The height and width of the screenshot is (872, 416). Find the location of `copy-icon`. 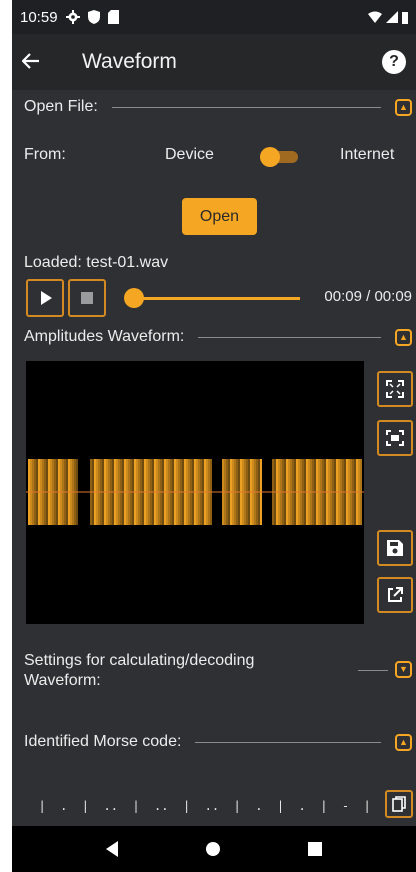

copy-icon is located at coordinates (399, 804).